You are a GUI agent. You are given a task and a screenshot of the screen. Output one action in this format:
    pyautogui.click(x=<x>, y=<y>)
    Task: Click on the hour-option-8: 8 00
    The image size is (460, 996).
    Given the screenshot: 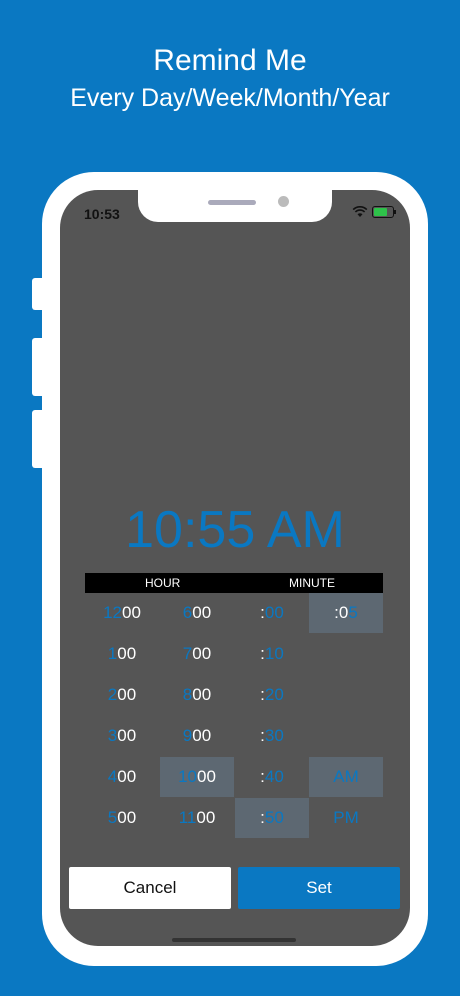 What is the action you would take?
    pyautogui.click(x=197, y=695)
    